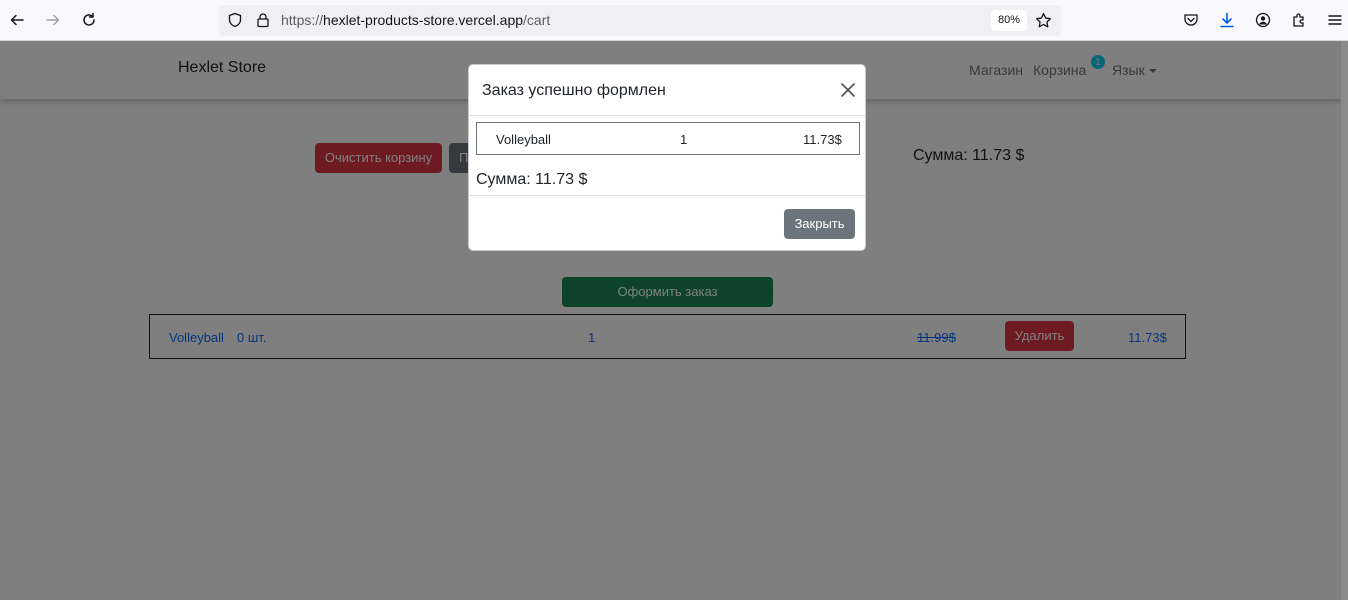  What do you see at coordinates (819, 224) in the screenshot?
I see `close-modal-button: Закрыть` at bounding box center [819, 224].